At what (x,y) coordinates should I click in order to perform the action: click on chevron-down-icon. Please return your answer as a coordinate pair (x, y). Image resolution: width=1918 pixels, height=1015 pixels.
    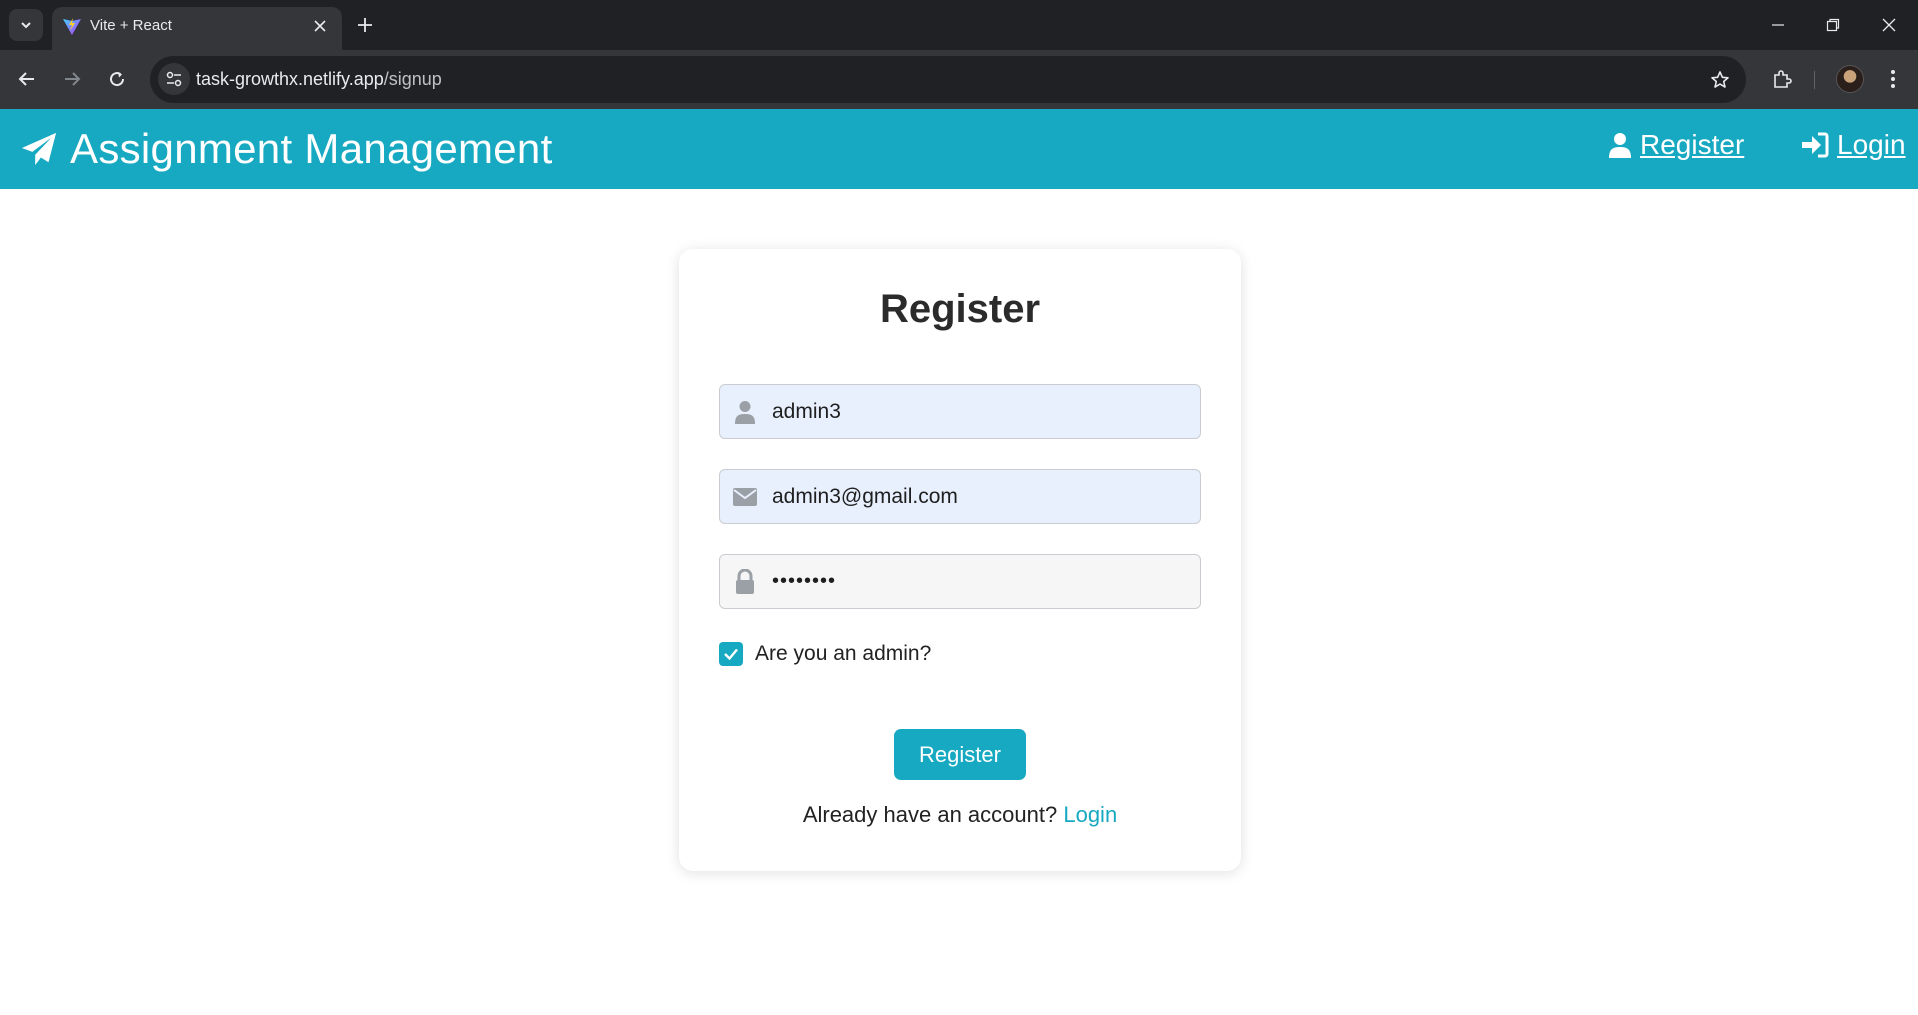
    Looking at the image, I should click on (26, 25).